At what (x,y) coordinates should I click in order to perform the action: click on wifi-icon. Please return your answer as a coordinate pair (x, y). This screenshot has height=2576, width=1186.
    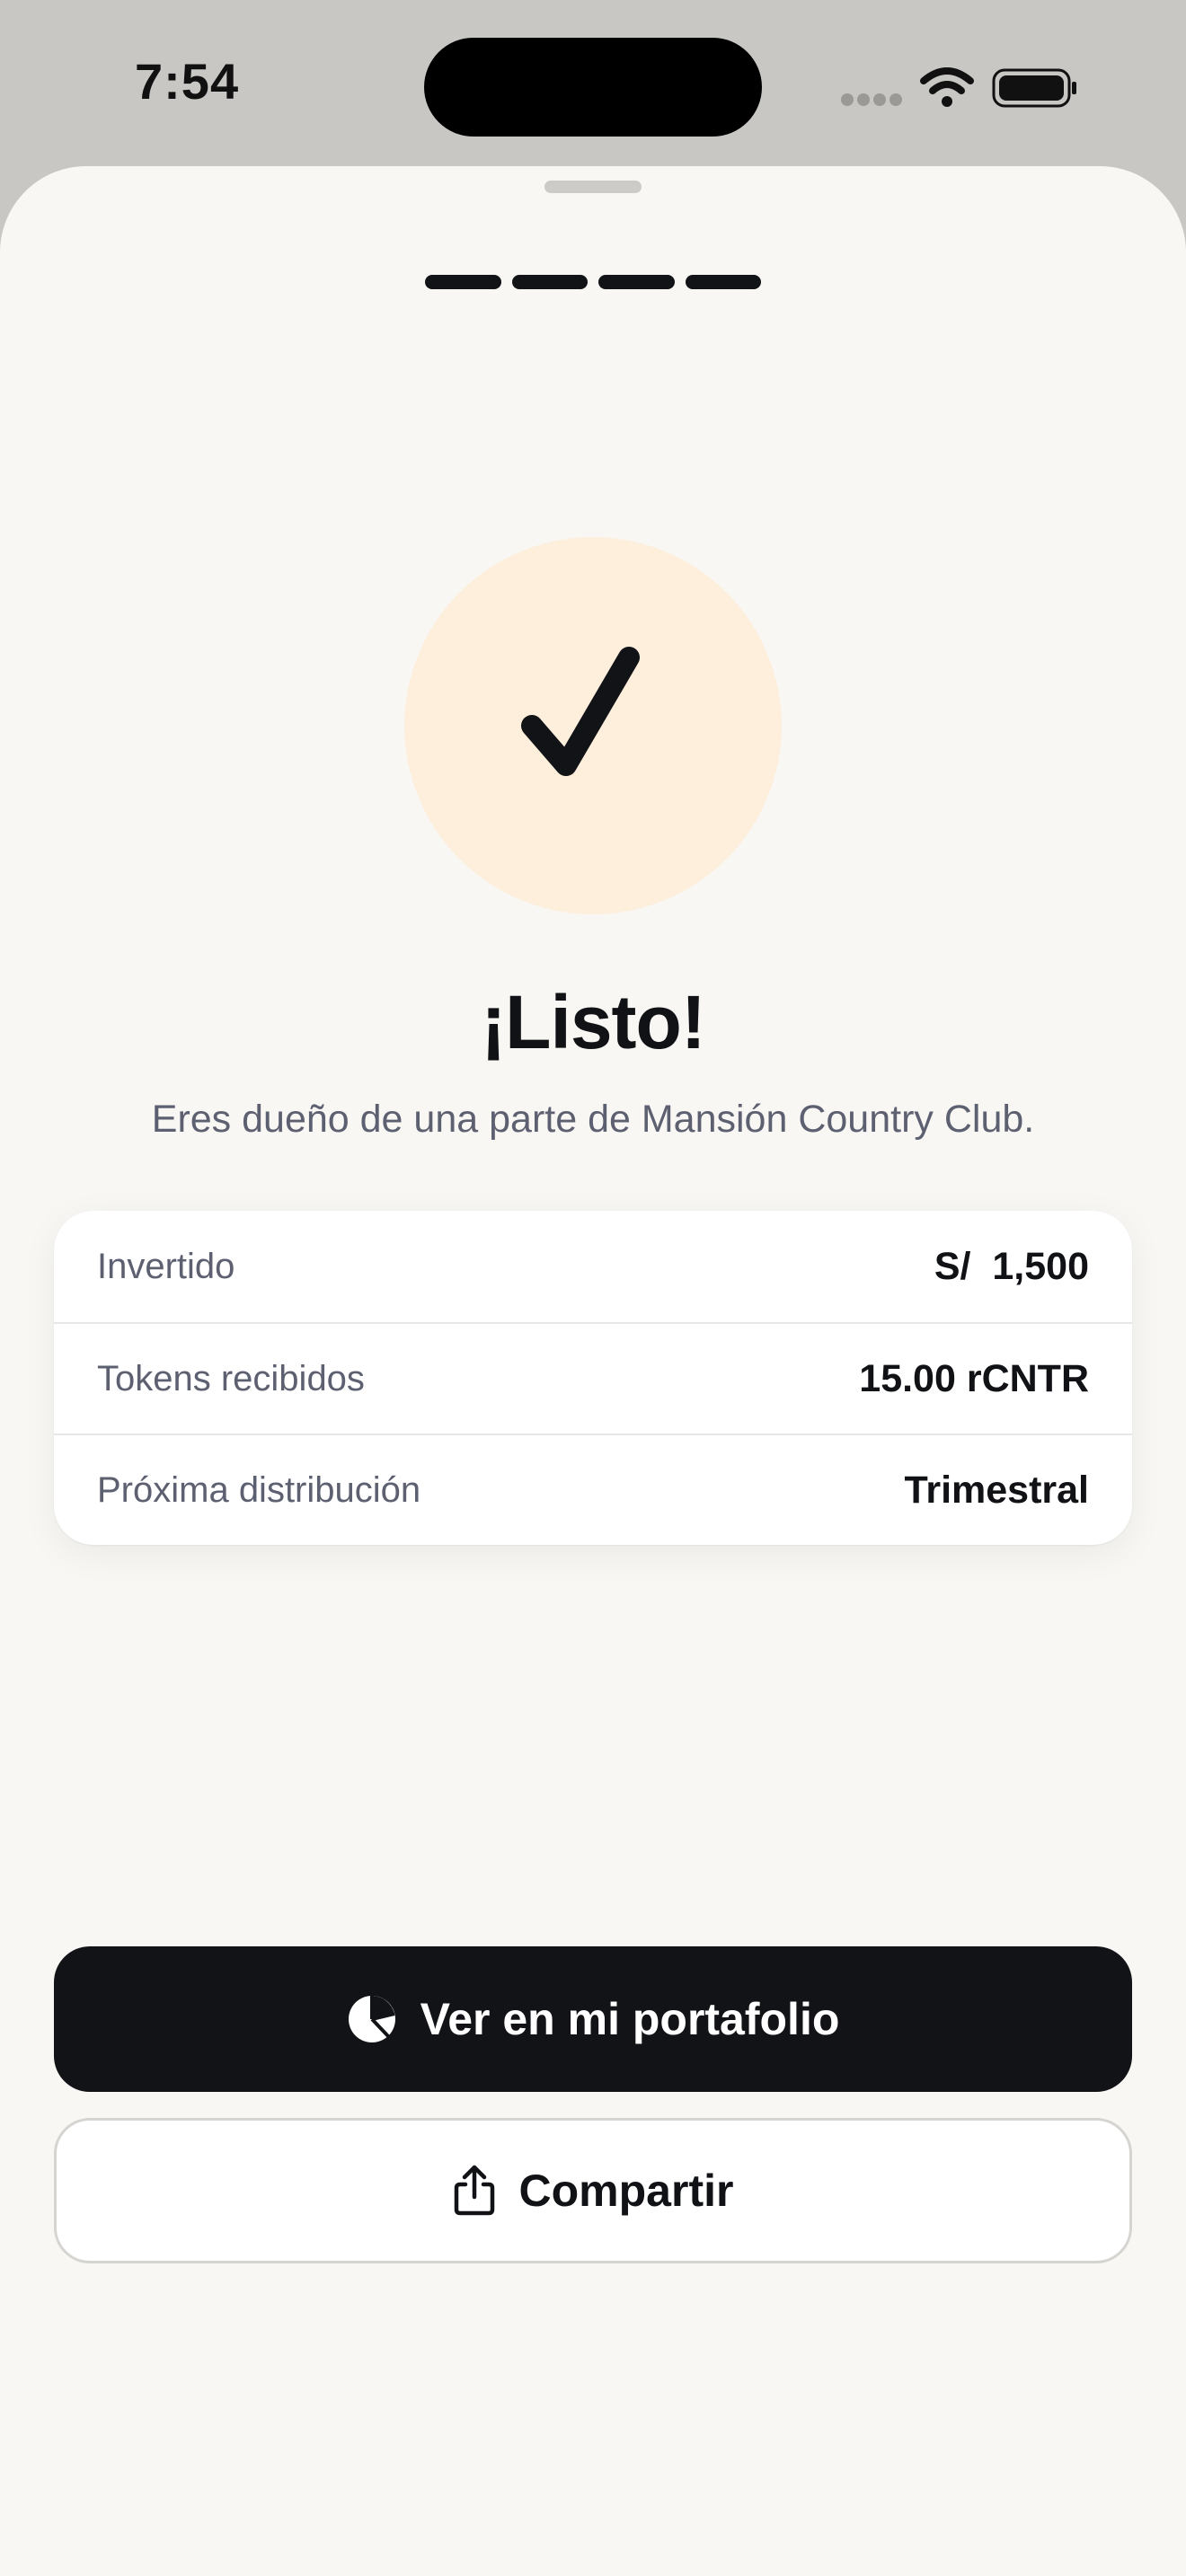
    Looking at the image, I should click on (947, 87).